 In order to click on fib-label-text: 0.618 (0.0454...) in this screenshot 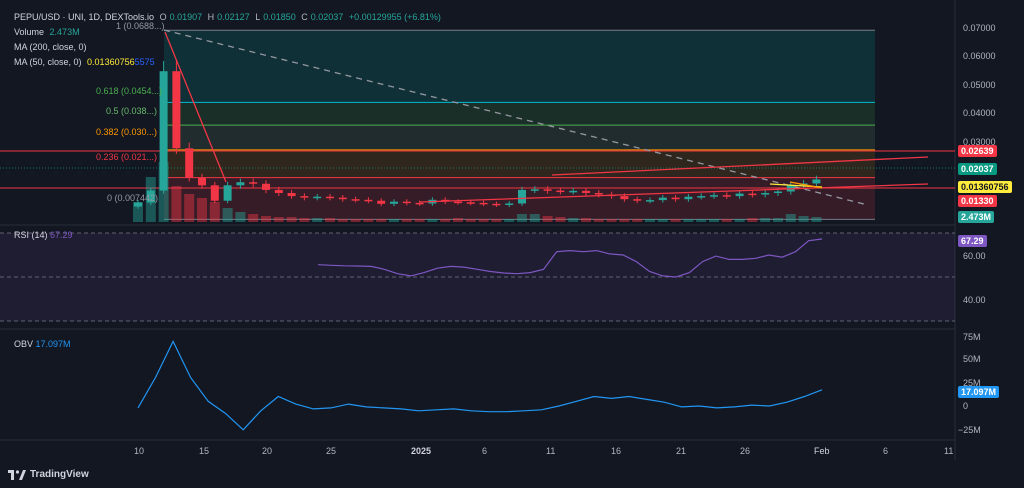, I will do `click(129, 91)`.